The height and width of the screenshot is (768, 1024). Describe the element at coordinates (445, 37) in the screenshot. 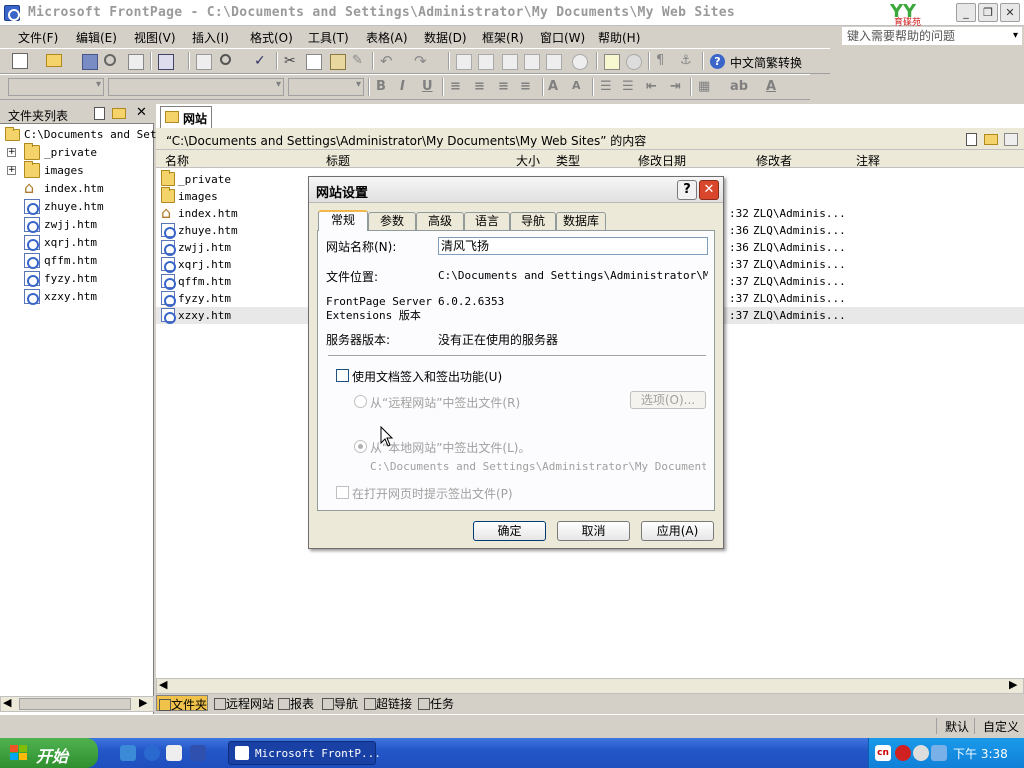

I see `menu-data: 数据(D)` at that location.